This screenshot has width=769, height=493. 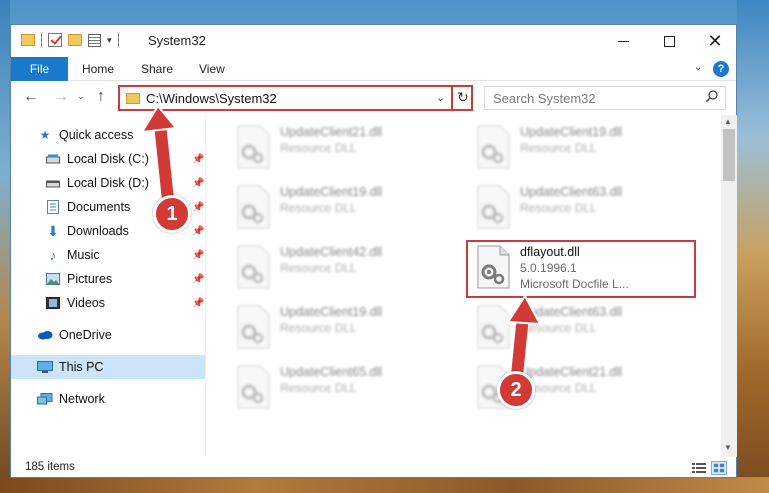 What do you see at coordinates (83, 255) in the screenshot?
I see `sidebar-item-label: Music` at bounding box center [83, 255].